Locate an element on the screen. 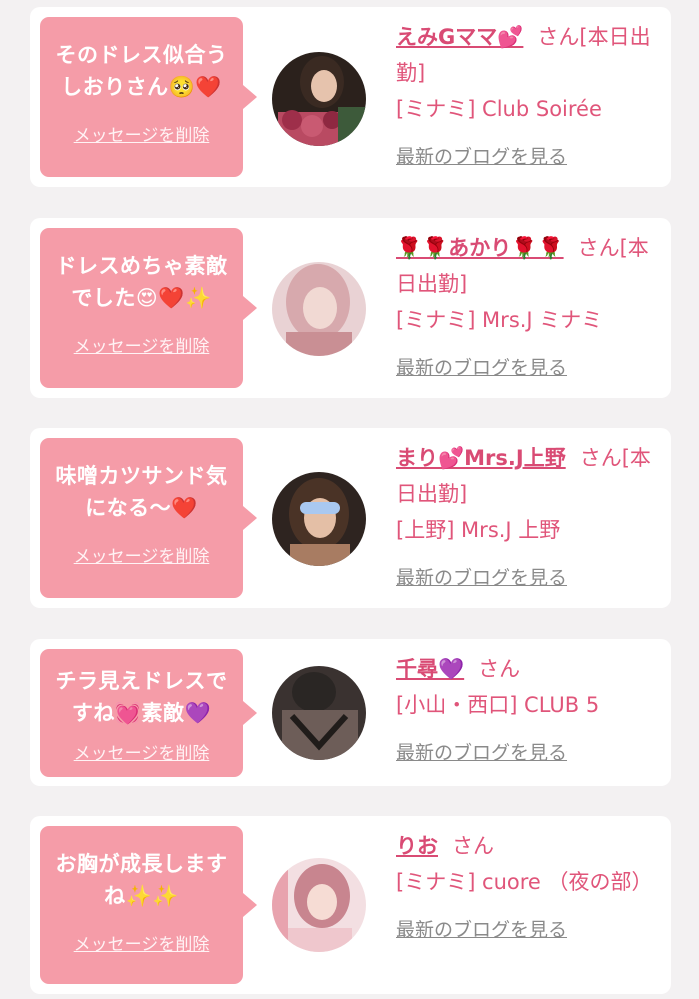 The width and height of the screenshot is (699, 999). cast-name-line: りお さん is located at coordinates (527, 846).